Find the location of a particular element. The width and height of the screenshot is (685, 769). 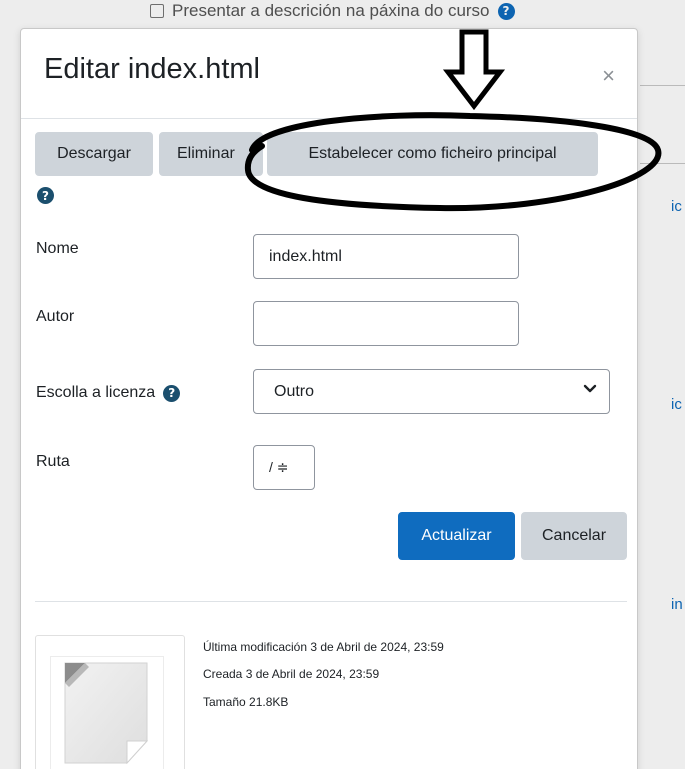

download-button: Descargar is located at coordinates (94, 154).